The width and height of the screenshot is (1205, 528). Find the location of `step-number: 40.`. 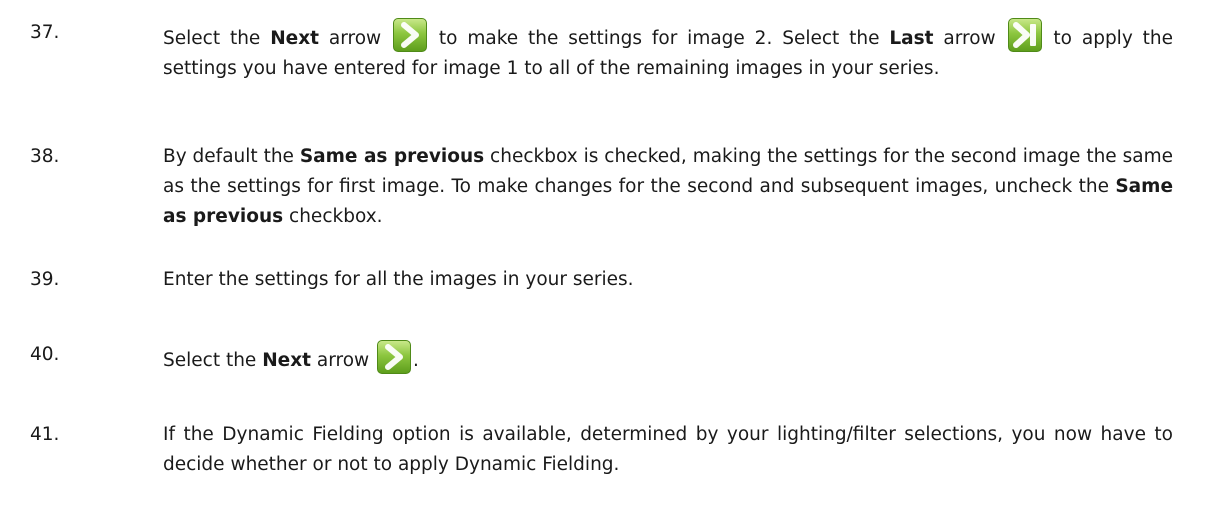

step-number: 40. is located at coordinates (45, 354).